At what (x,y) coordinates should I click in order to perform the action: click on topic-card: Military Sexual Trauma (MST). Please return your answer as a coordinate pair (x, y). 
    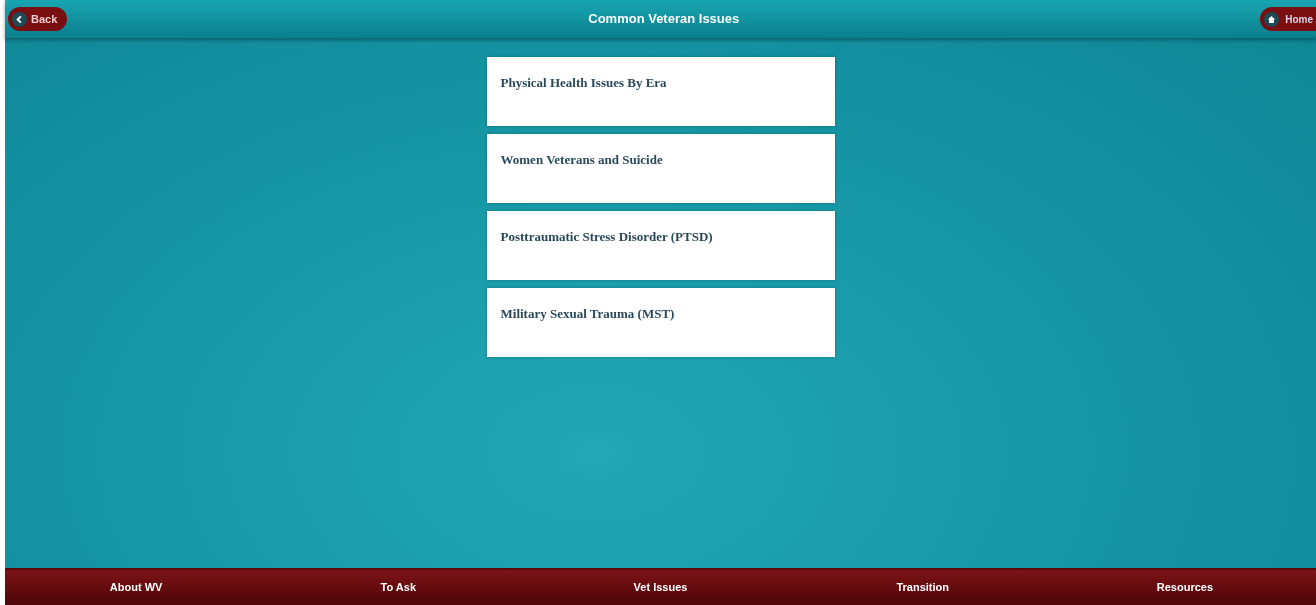
    Looking at the image, I should click on (660, 322).